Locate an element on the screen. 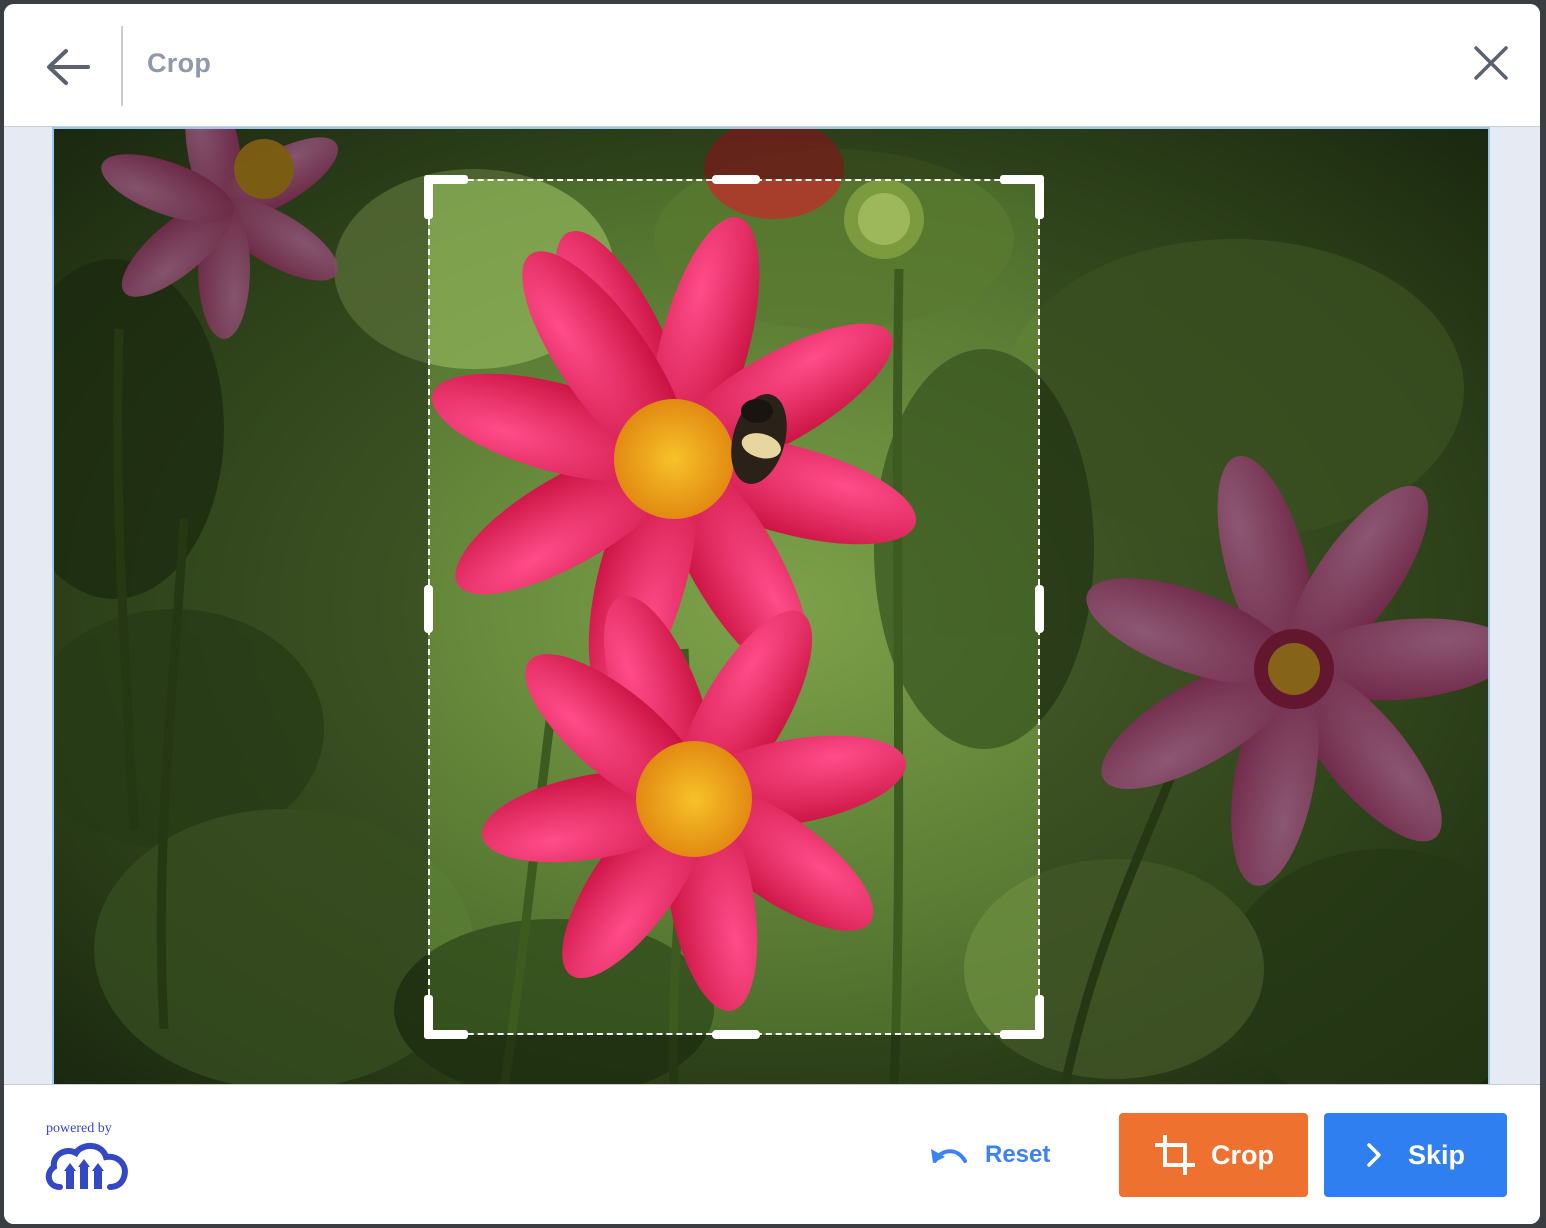  crop-handle-top is located at coordinates (736, 179).